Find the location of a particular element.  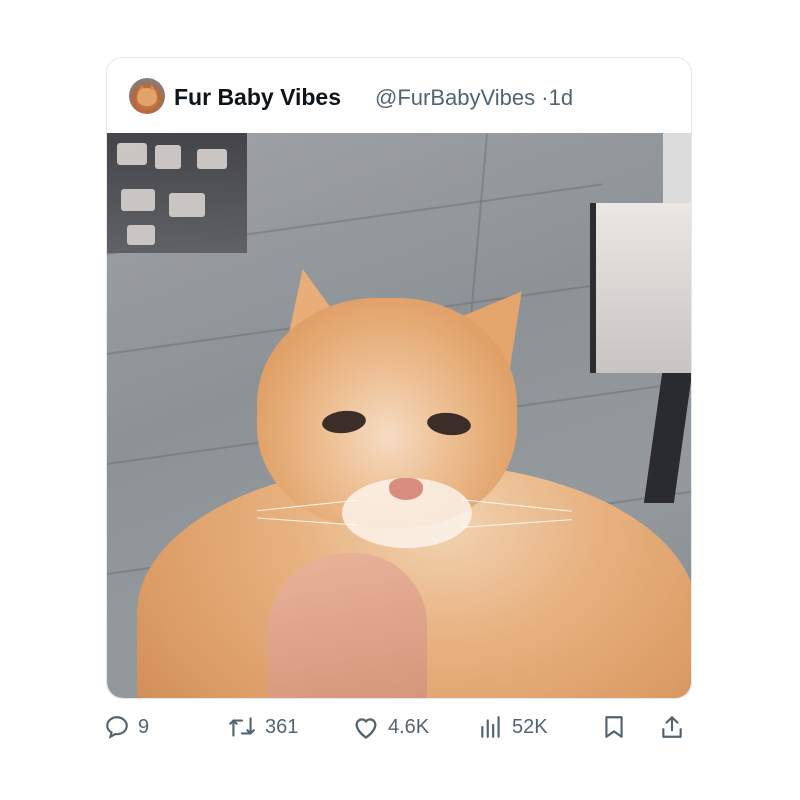

handle-and-time: @FurBabyVibes ·1d is located at coordinates (474, 98).